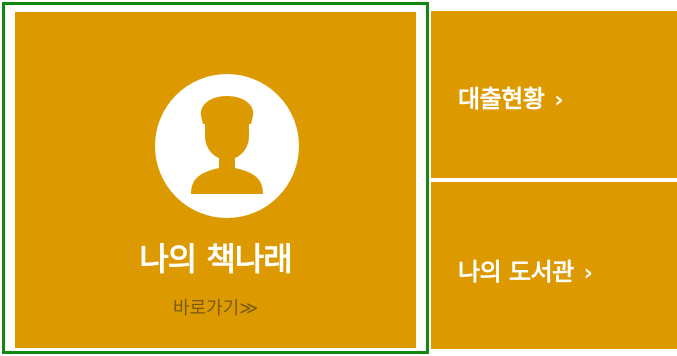 This screenshot has height=356, width=677. What do you see at coordinates (510, 99) in the screenshot?
I see `loan-status-label: 대출현황 ›` at bounding box center [510, 99].